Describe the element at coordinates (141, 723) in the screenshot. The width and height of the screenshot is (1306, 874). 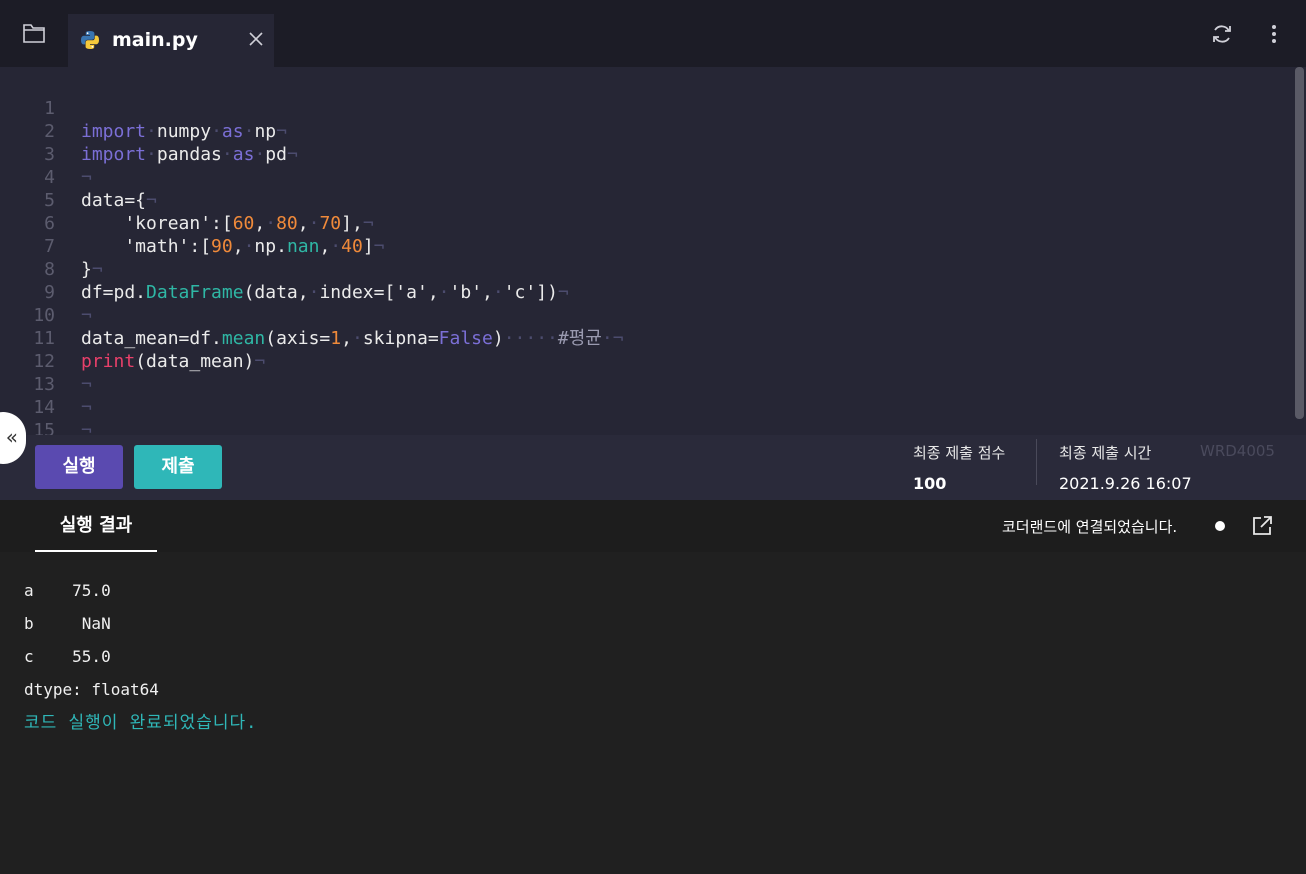
I see `completion-message: 코드 실행이 완료되었습니다.` at that location.